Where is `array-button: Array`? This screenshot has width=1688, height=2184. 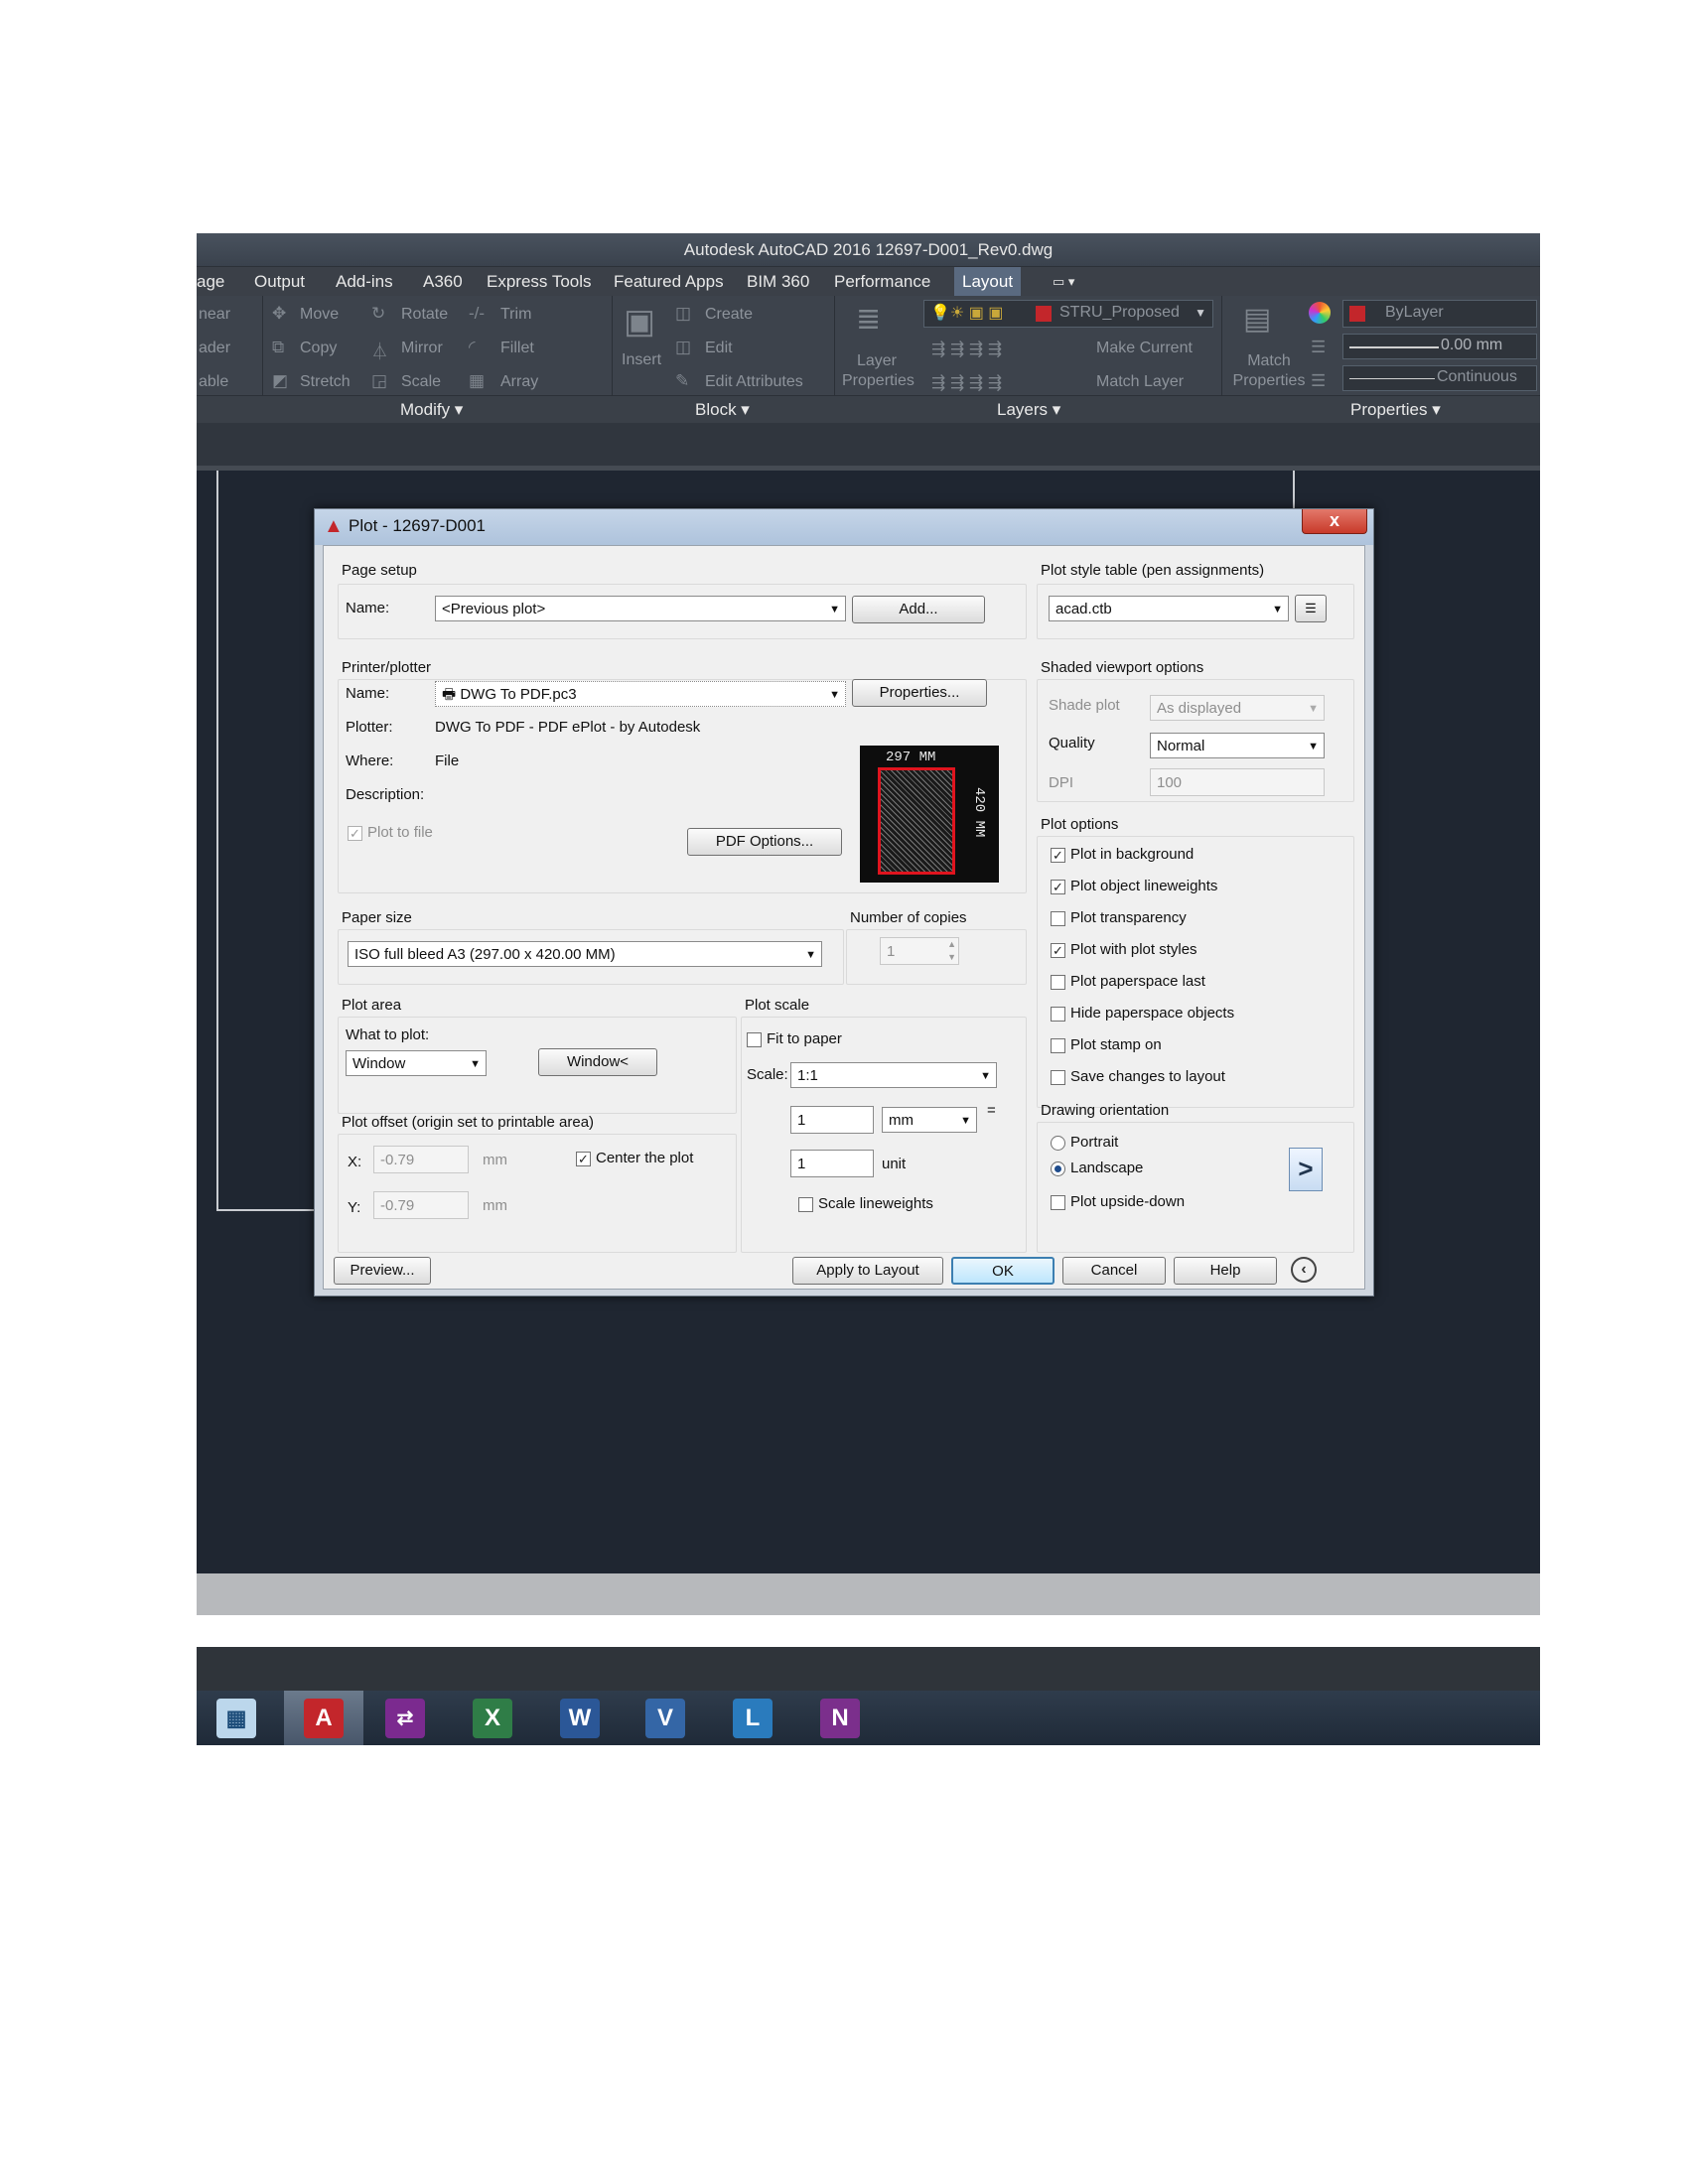 array-button: Array is located at coordinates (519, 382).